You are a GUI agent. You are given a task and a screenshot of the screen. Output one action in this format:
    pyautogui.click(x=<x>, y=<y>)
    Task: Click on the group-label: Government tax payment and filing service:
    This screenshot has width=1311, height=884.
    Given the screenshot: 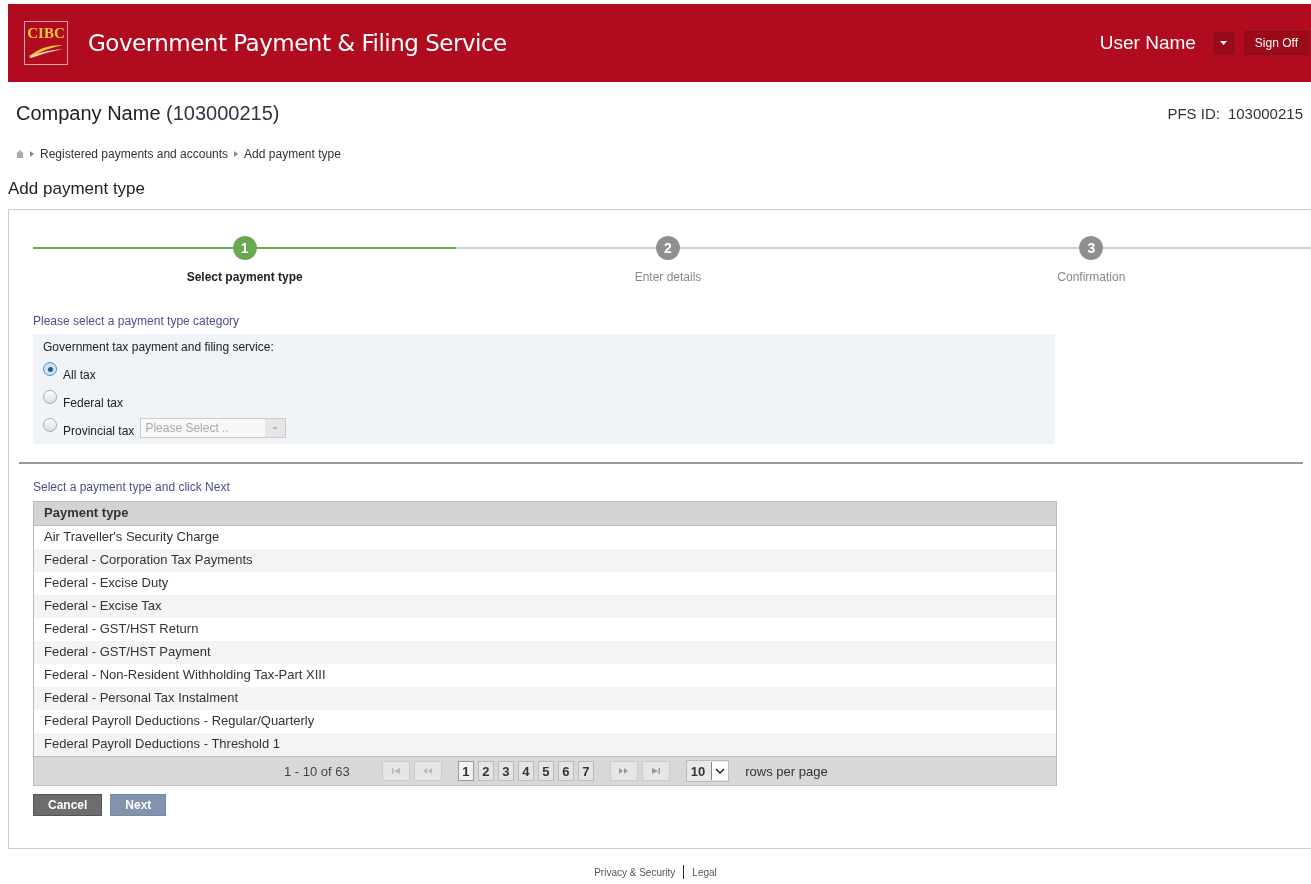 What is the action you would take?
    pyautogui.click(x=159, y=347)
    